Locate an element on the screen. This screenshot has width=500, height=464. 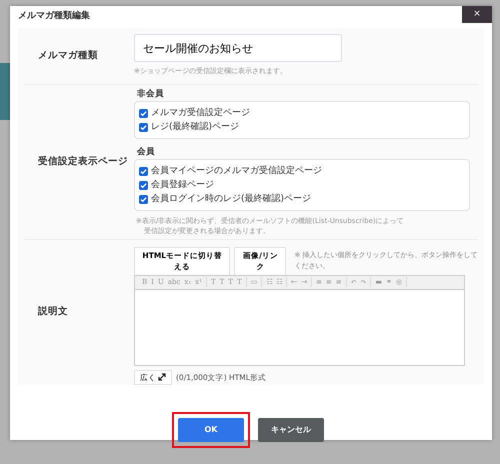
checkbox-label: 会員登録ページ is located at coordinates (182, 185).